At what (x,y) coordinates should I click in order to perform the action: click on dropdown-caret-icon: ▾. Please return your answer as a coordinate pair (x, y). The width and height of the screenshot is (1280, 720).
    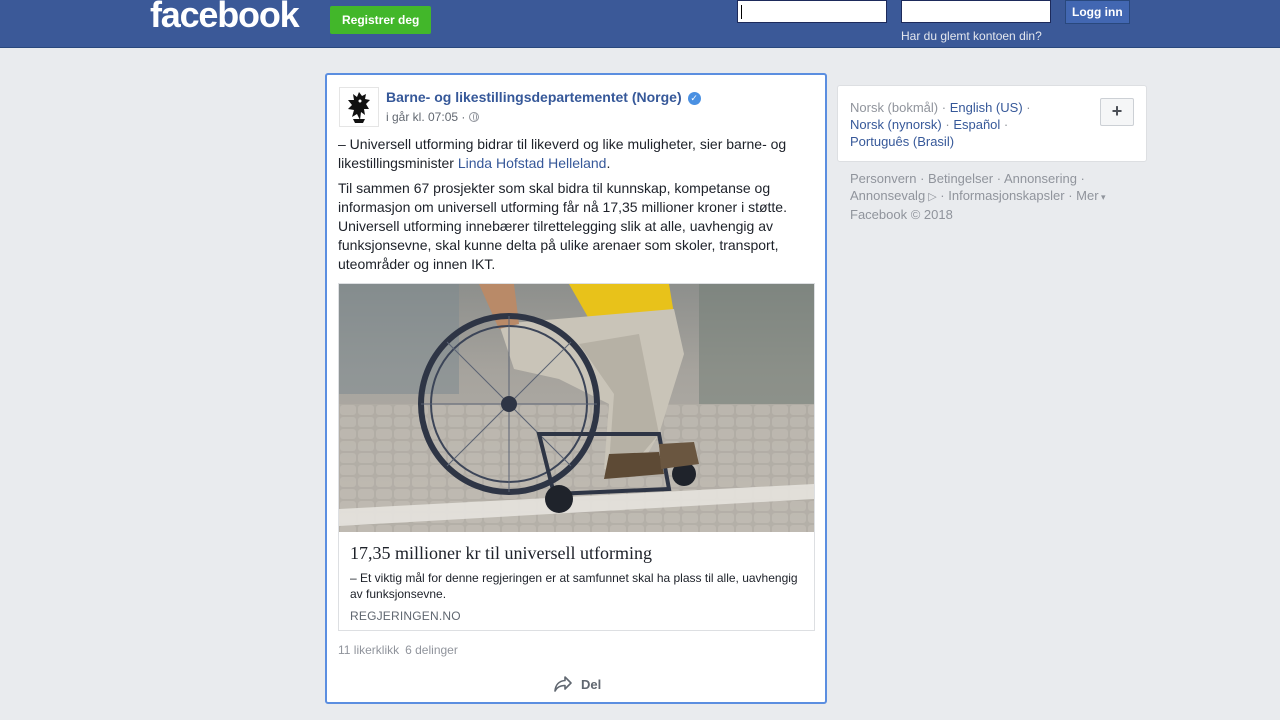
    Looking at the image, I should click on (1102, 197).